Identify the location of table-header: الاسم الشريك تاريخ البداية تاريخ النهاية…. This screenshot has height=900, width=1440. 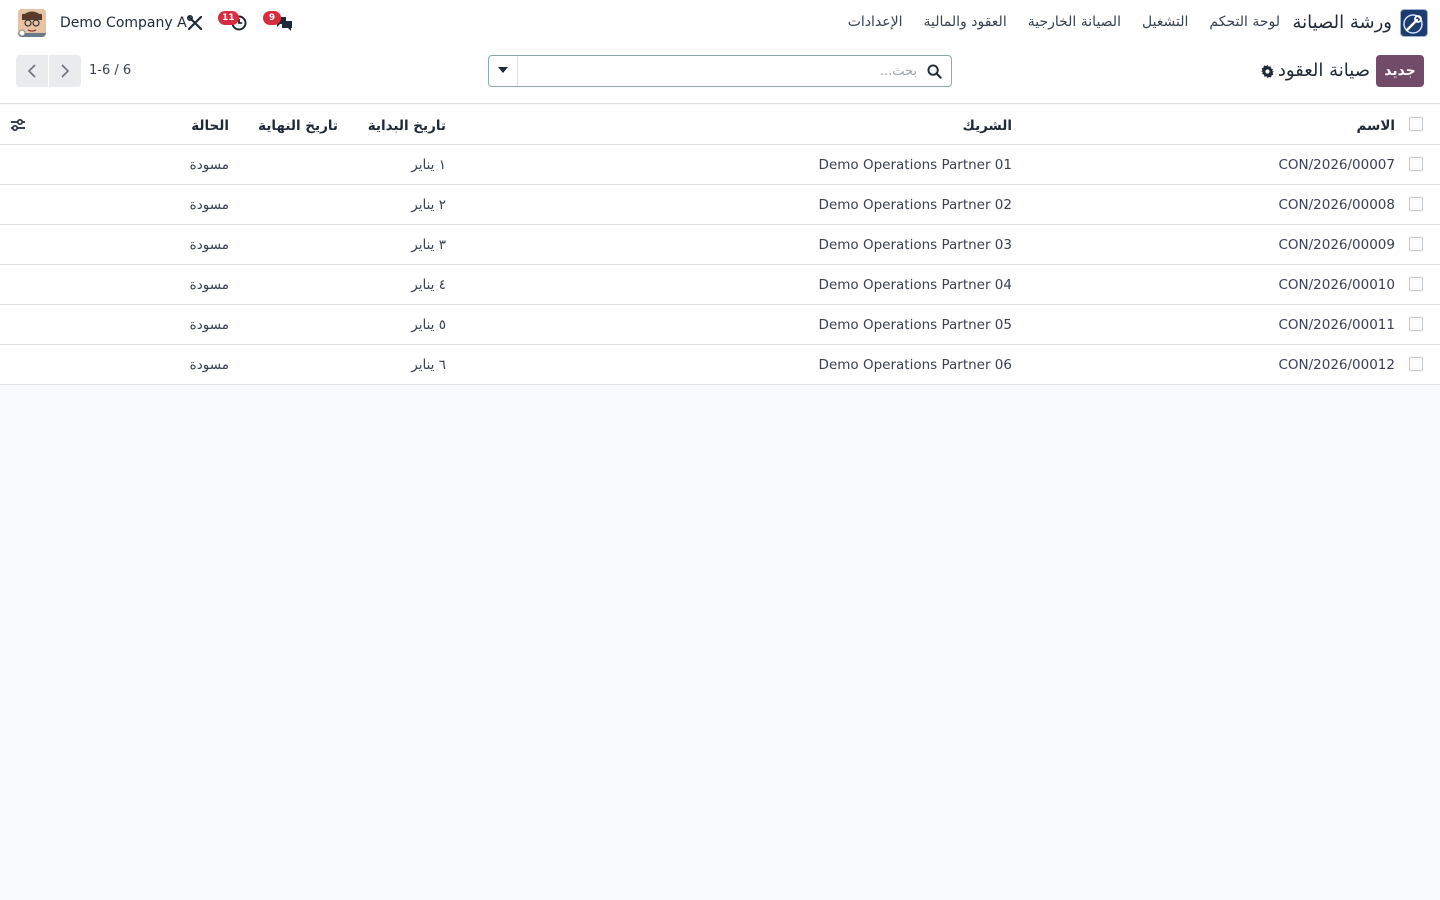
(720, 125).